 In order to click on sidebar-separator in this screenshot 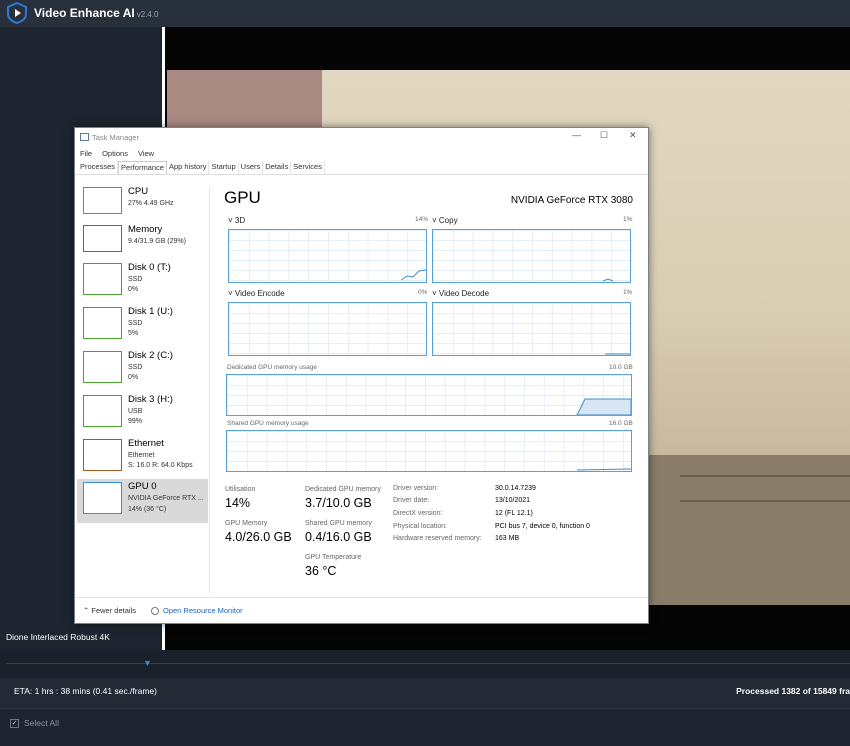, I will do `click(209, 390)`.